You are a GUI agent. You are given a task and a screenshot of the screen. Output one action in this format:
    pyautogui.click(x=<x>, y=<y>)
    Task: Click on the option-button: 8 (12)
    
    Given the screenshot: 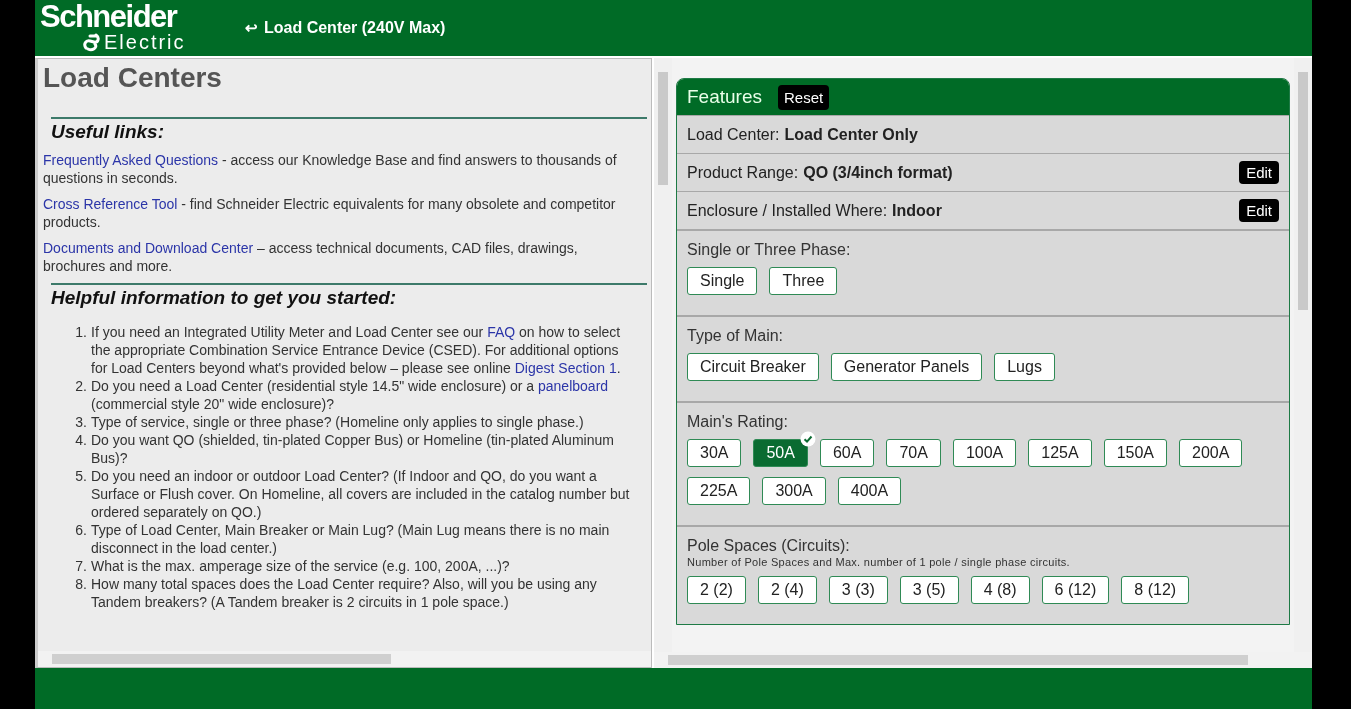 What is the action you would take?
    pyautogui.click(x=1155, y=590)
    